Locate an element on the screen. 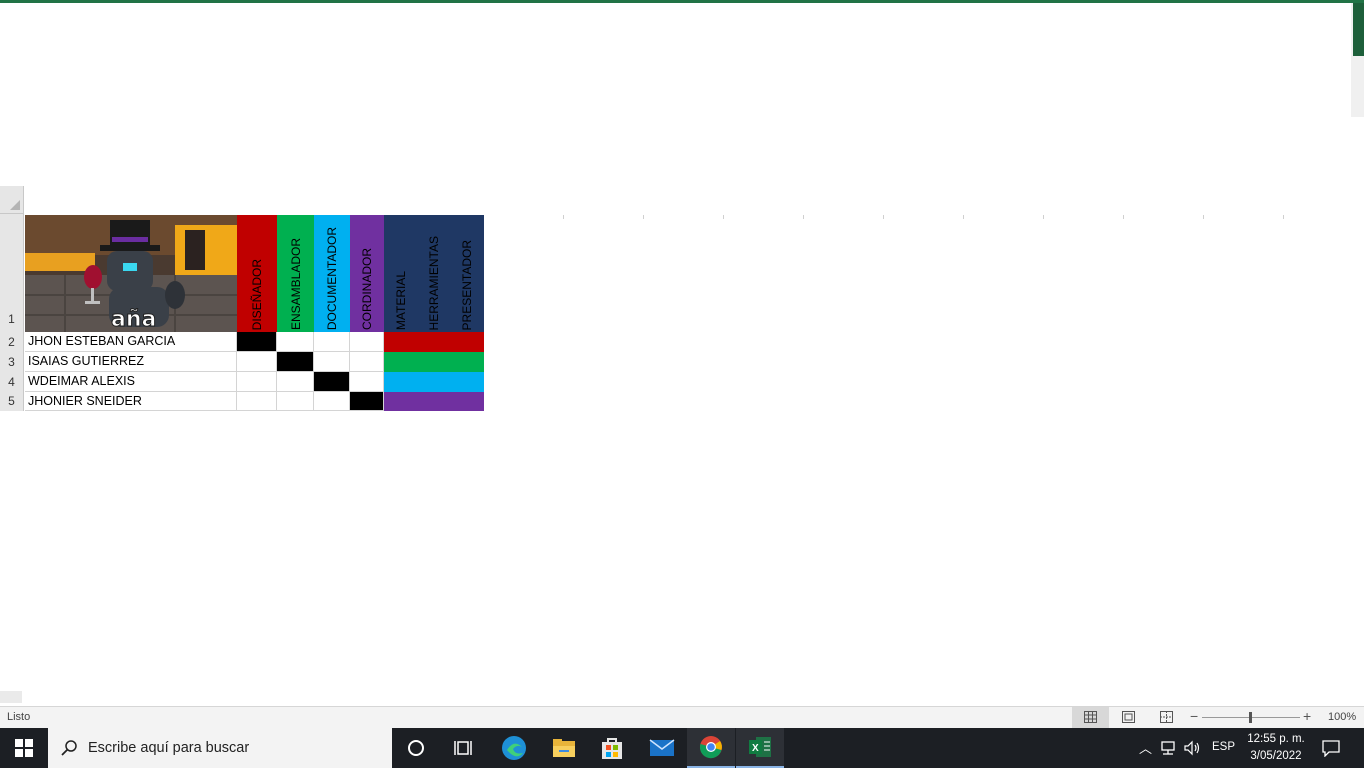 This screenshot has height=768, width=1364. normal-view-icon is located at coordinates (1090, 717).